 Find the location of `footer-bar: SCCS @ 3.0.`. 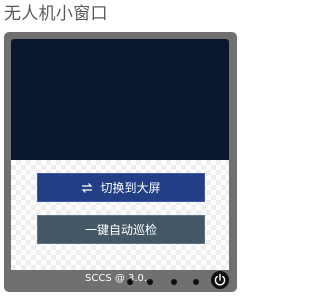

footer-bar: SCCS @ 3.0. is located at coordinates (120, 280).